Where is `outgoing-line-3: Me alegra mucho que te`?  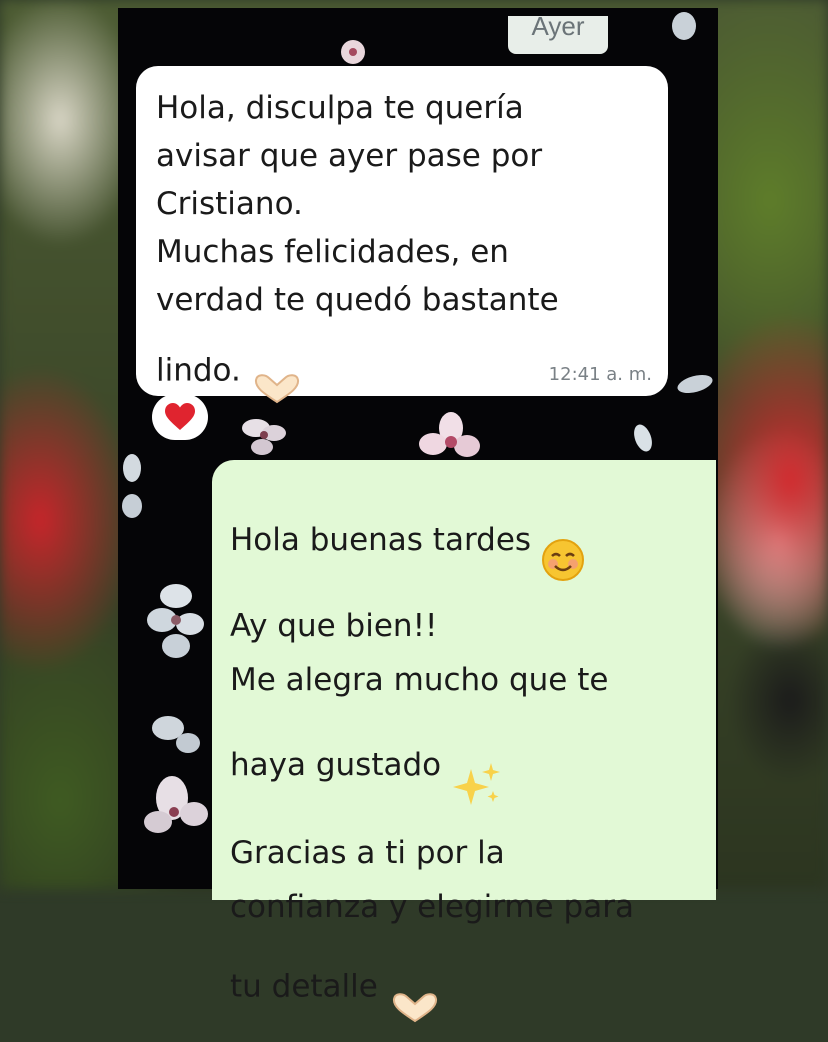 outgoing-line-3: Me alegra mucho que te is located at coordinates (419, 680).